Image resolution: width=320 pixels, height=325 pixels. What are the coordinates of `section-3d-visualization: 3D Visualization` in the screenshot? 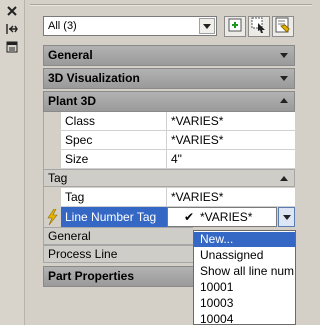 It's located at (169, 78).